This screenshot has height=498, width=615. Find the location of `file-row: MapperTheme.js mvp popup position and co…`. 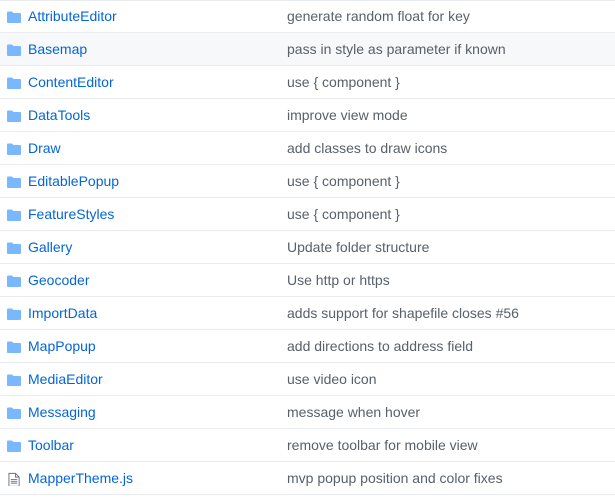

file-row: MapperTheme.js mvp popup position and co… is located at coordinates (307, 478).